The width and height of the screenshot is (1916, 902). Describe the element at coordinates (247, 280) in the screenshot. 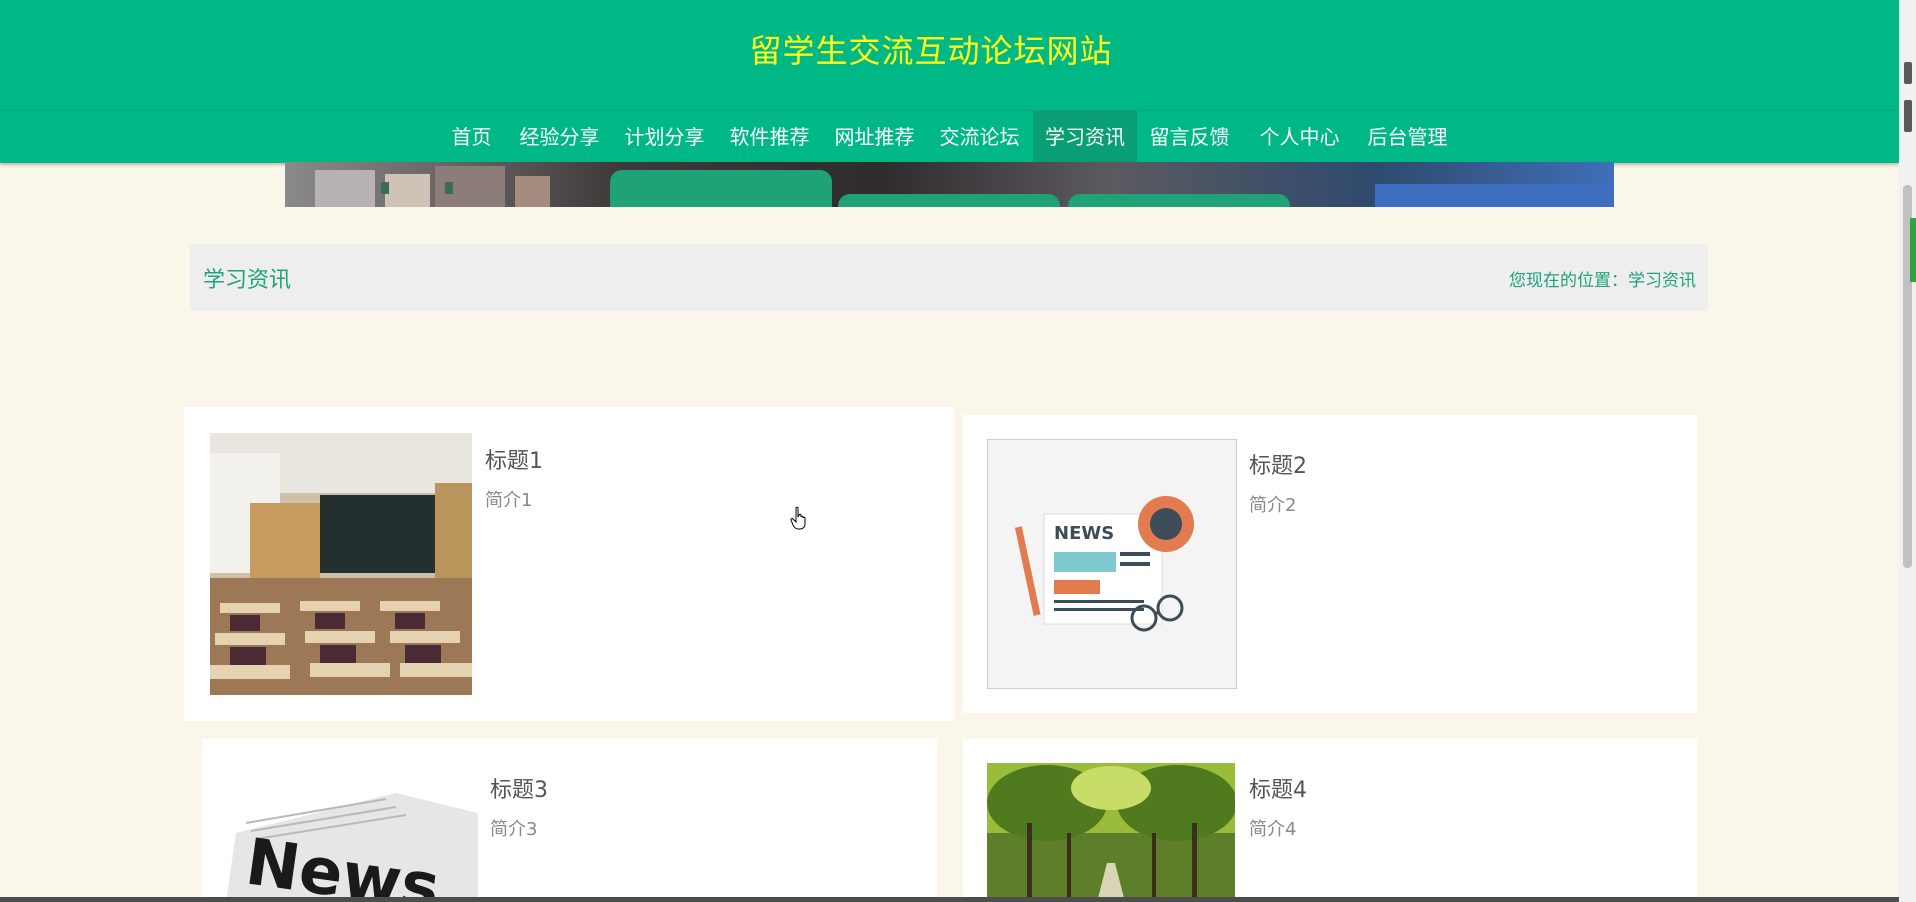

I see `section-title: 学习资讯` at that location.